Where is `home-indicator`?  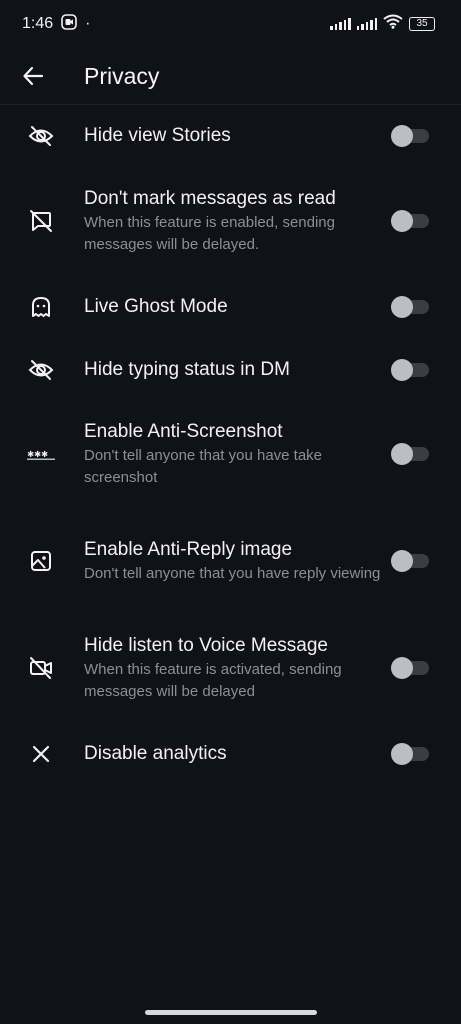
home-indicator is located at coordinates (231, 1012).